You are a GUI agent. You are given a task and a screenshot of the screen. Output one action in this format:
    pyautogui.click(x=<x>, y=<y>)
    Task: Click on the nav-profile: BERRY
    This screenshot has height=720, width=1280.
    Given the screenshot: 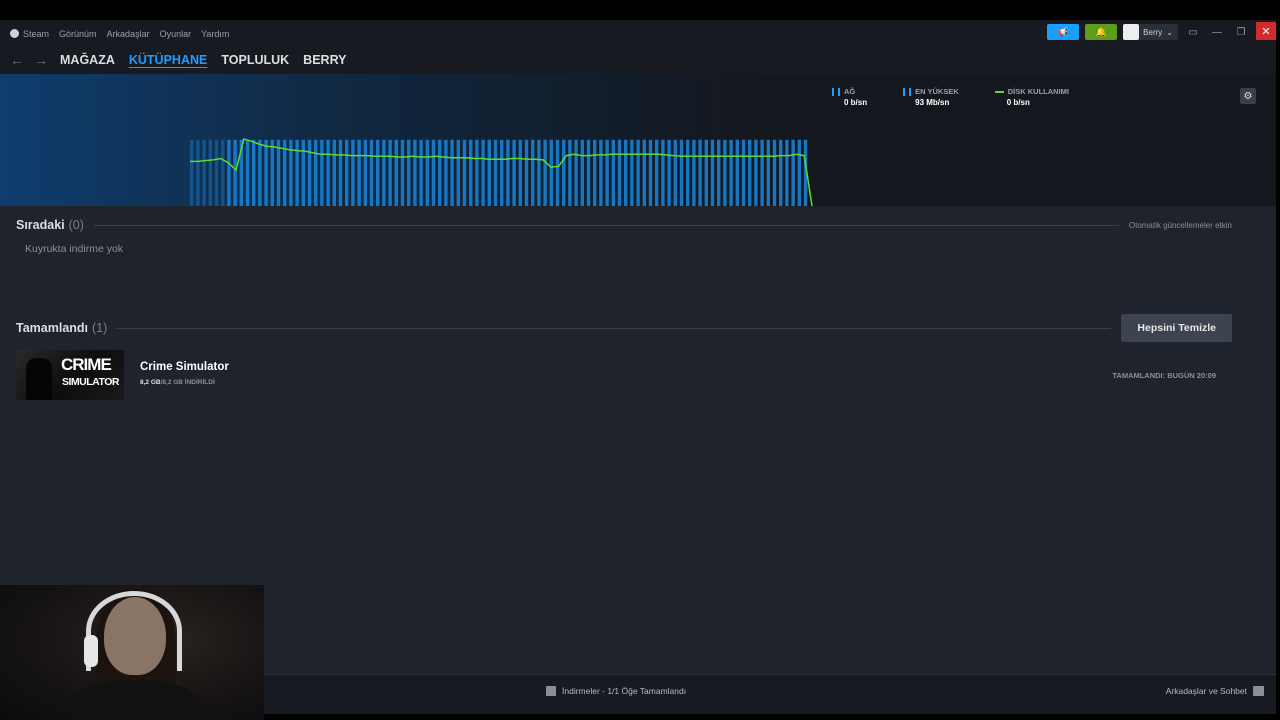 What is the action you would take?
    pyautogui.click(x=324, y=60)
    